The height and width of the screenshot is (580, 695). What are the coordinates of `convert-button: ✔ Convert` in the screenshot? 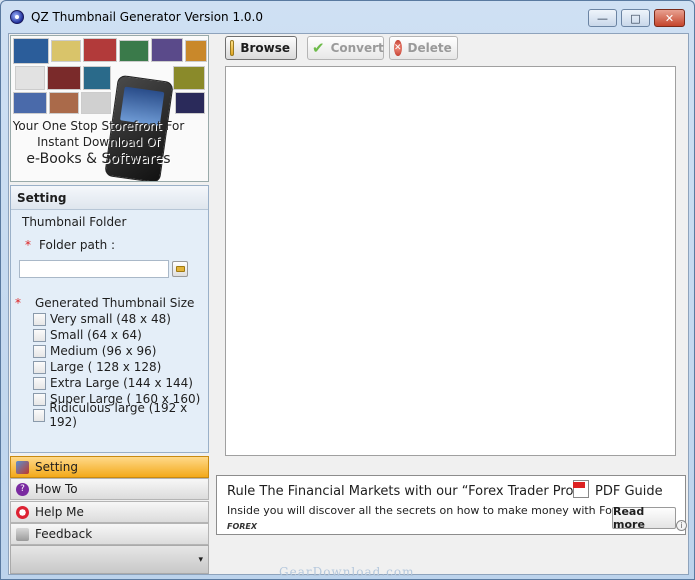 It's located at (345, 48).